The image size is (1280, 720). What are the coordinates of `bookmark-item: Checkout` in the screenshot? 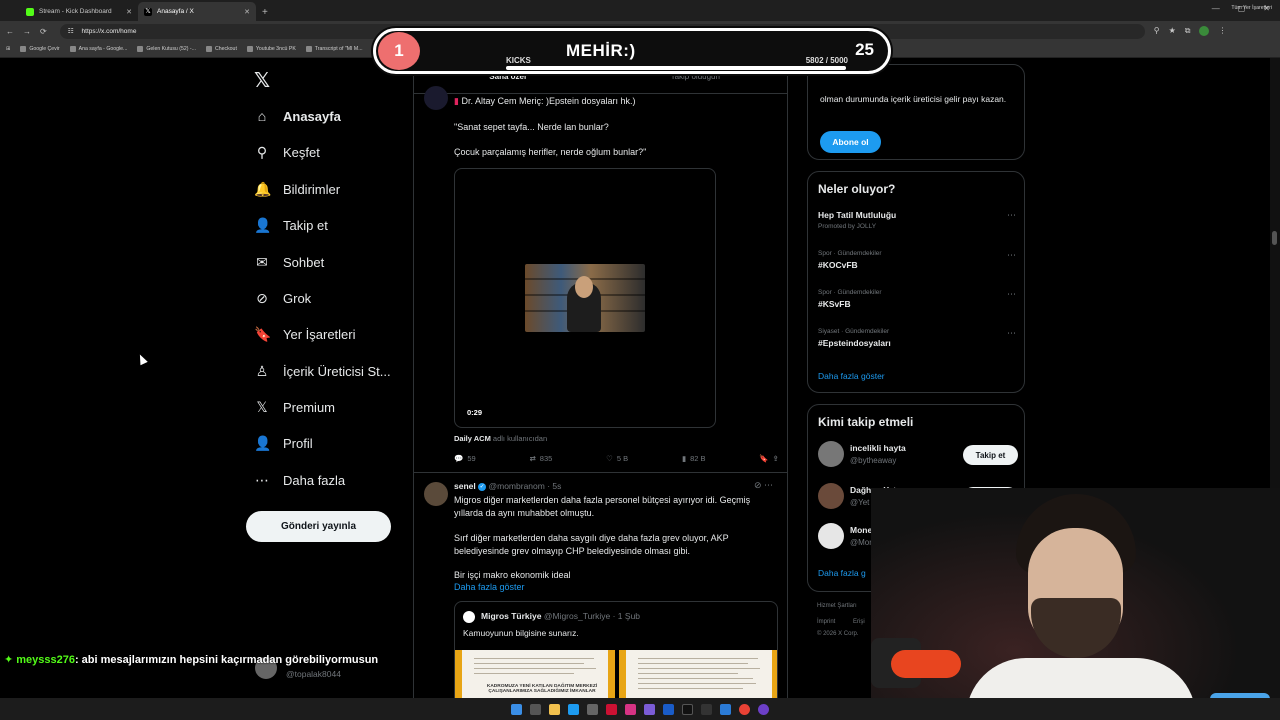 It's located at (221, 49).